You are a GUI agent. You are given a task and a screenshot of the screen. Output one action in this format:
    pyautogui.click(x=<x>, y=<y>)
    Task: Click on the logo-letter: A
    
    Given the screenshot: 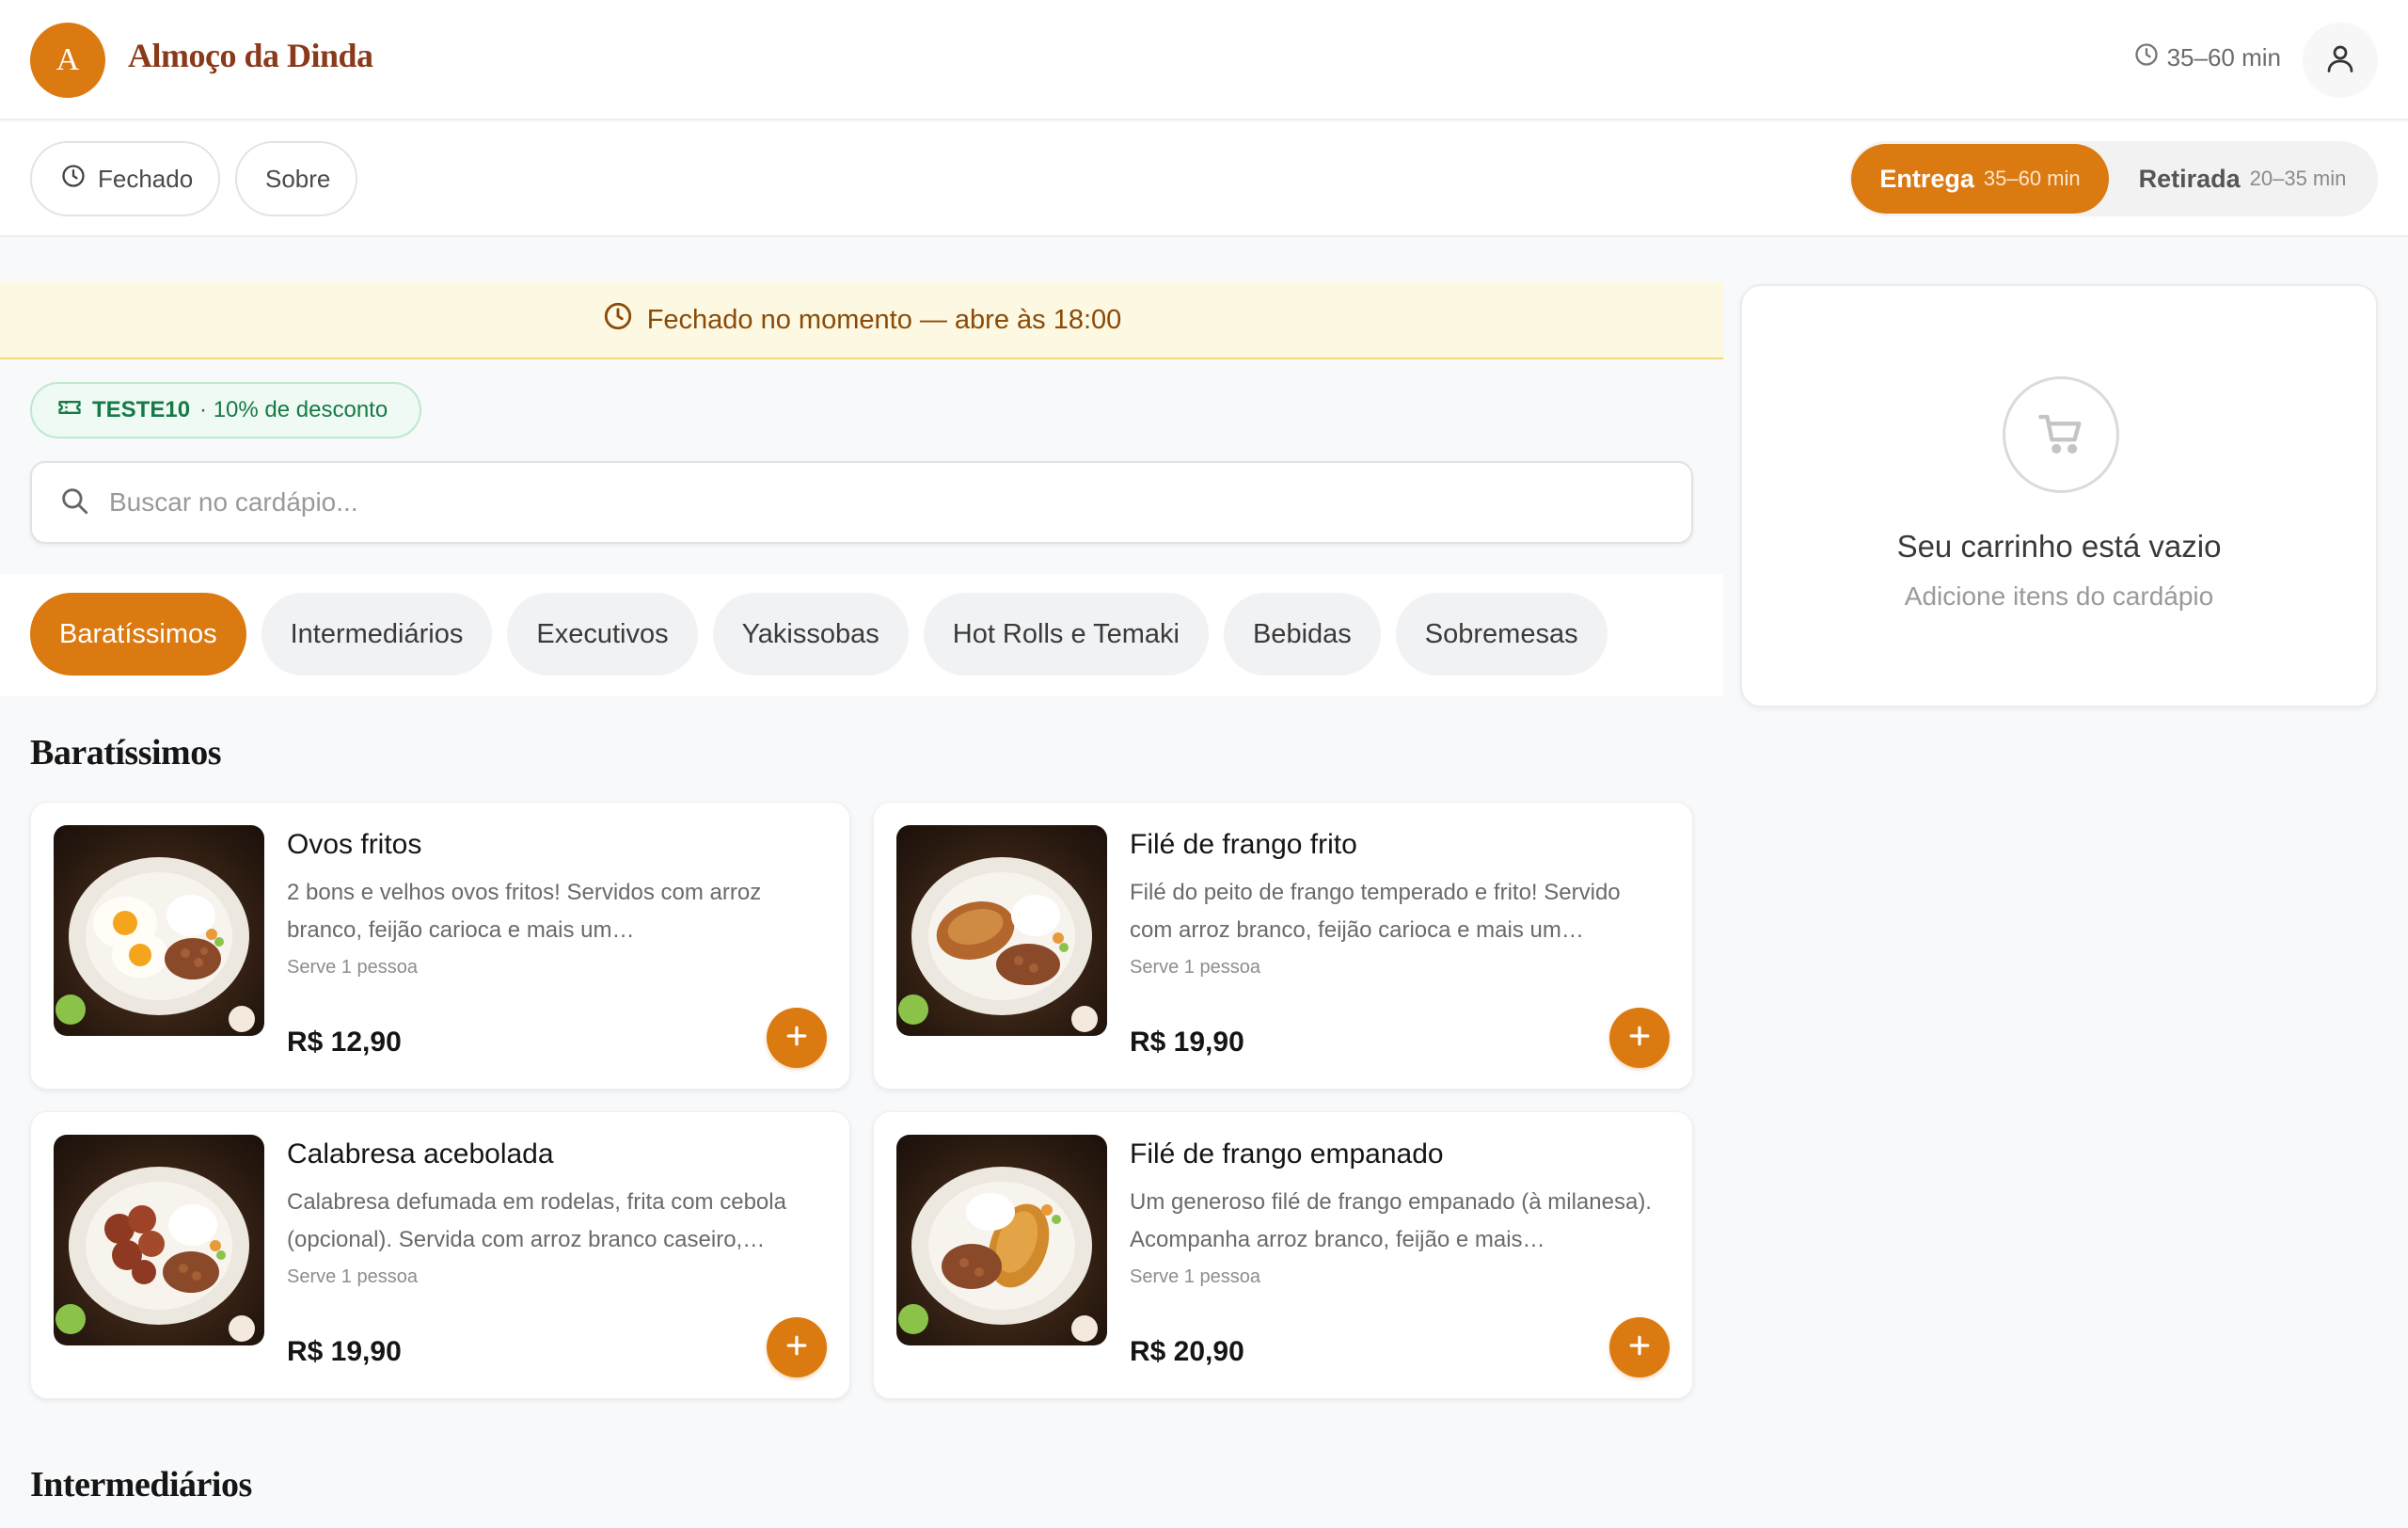 What is the action you would take?
    pyautogui.click(x=68, y=59)
    